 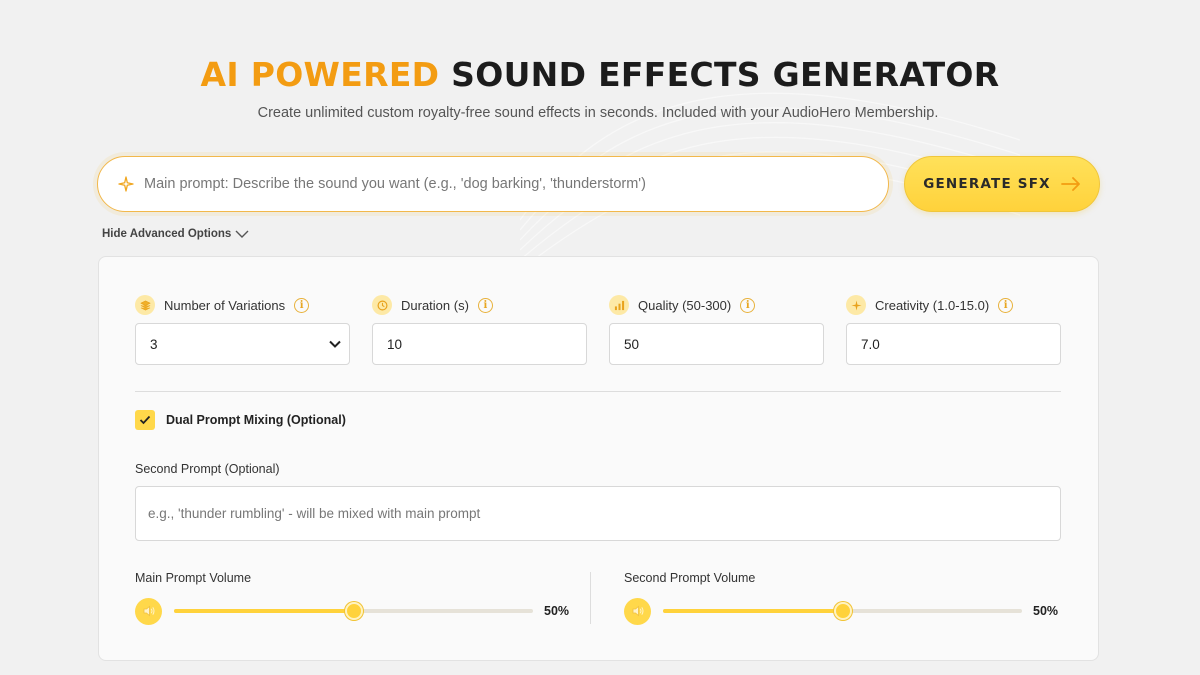 I want to click on main-volume-label: Main Prompt Volume, so click(x=193, y=578).